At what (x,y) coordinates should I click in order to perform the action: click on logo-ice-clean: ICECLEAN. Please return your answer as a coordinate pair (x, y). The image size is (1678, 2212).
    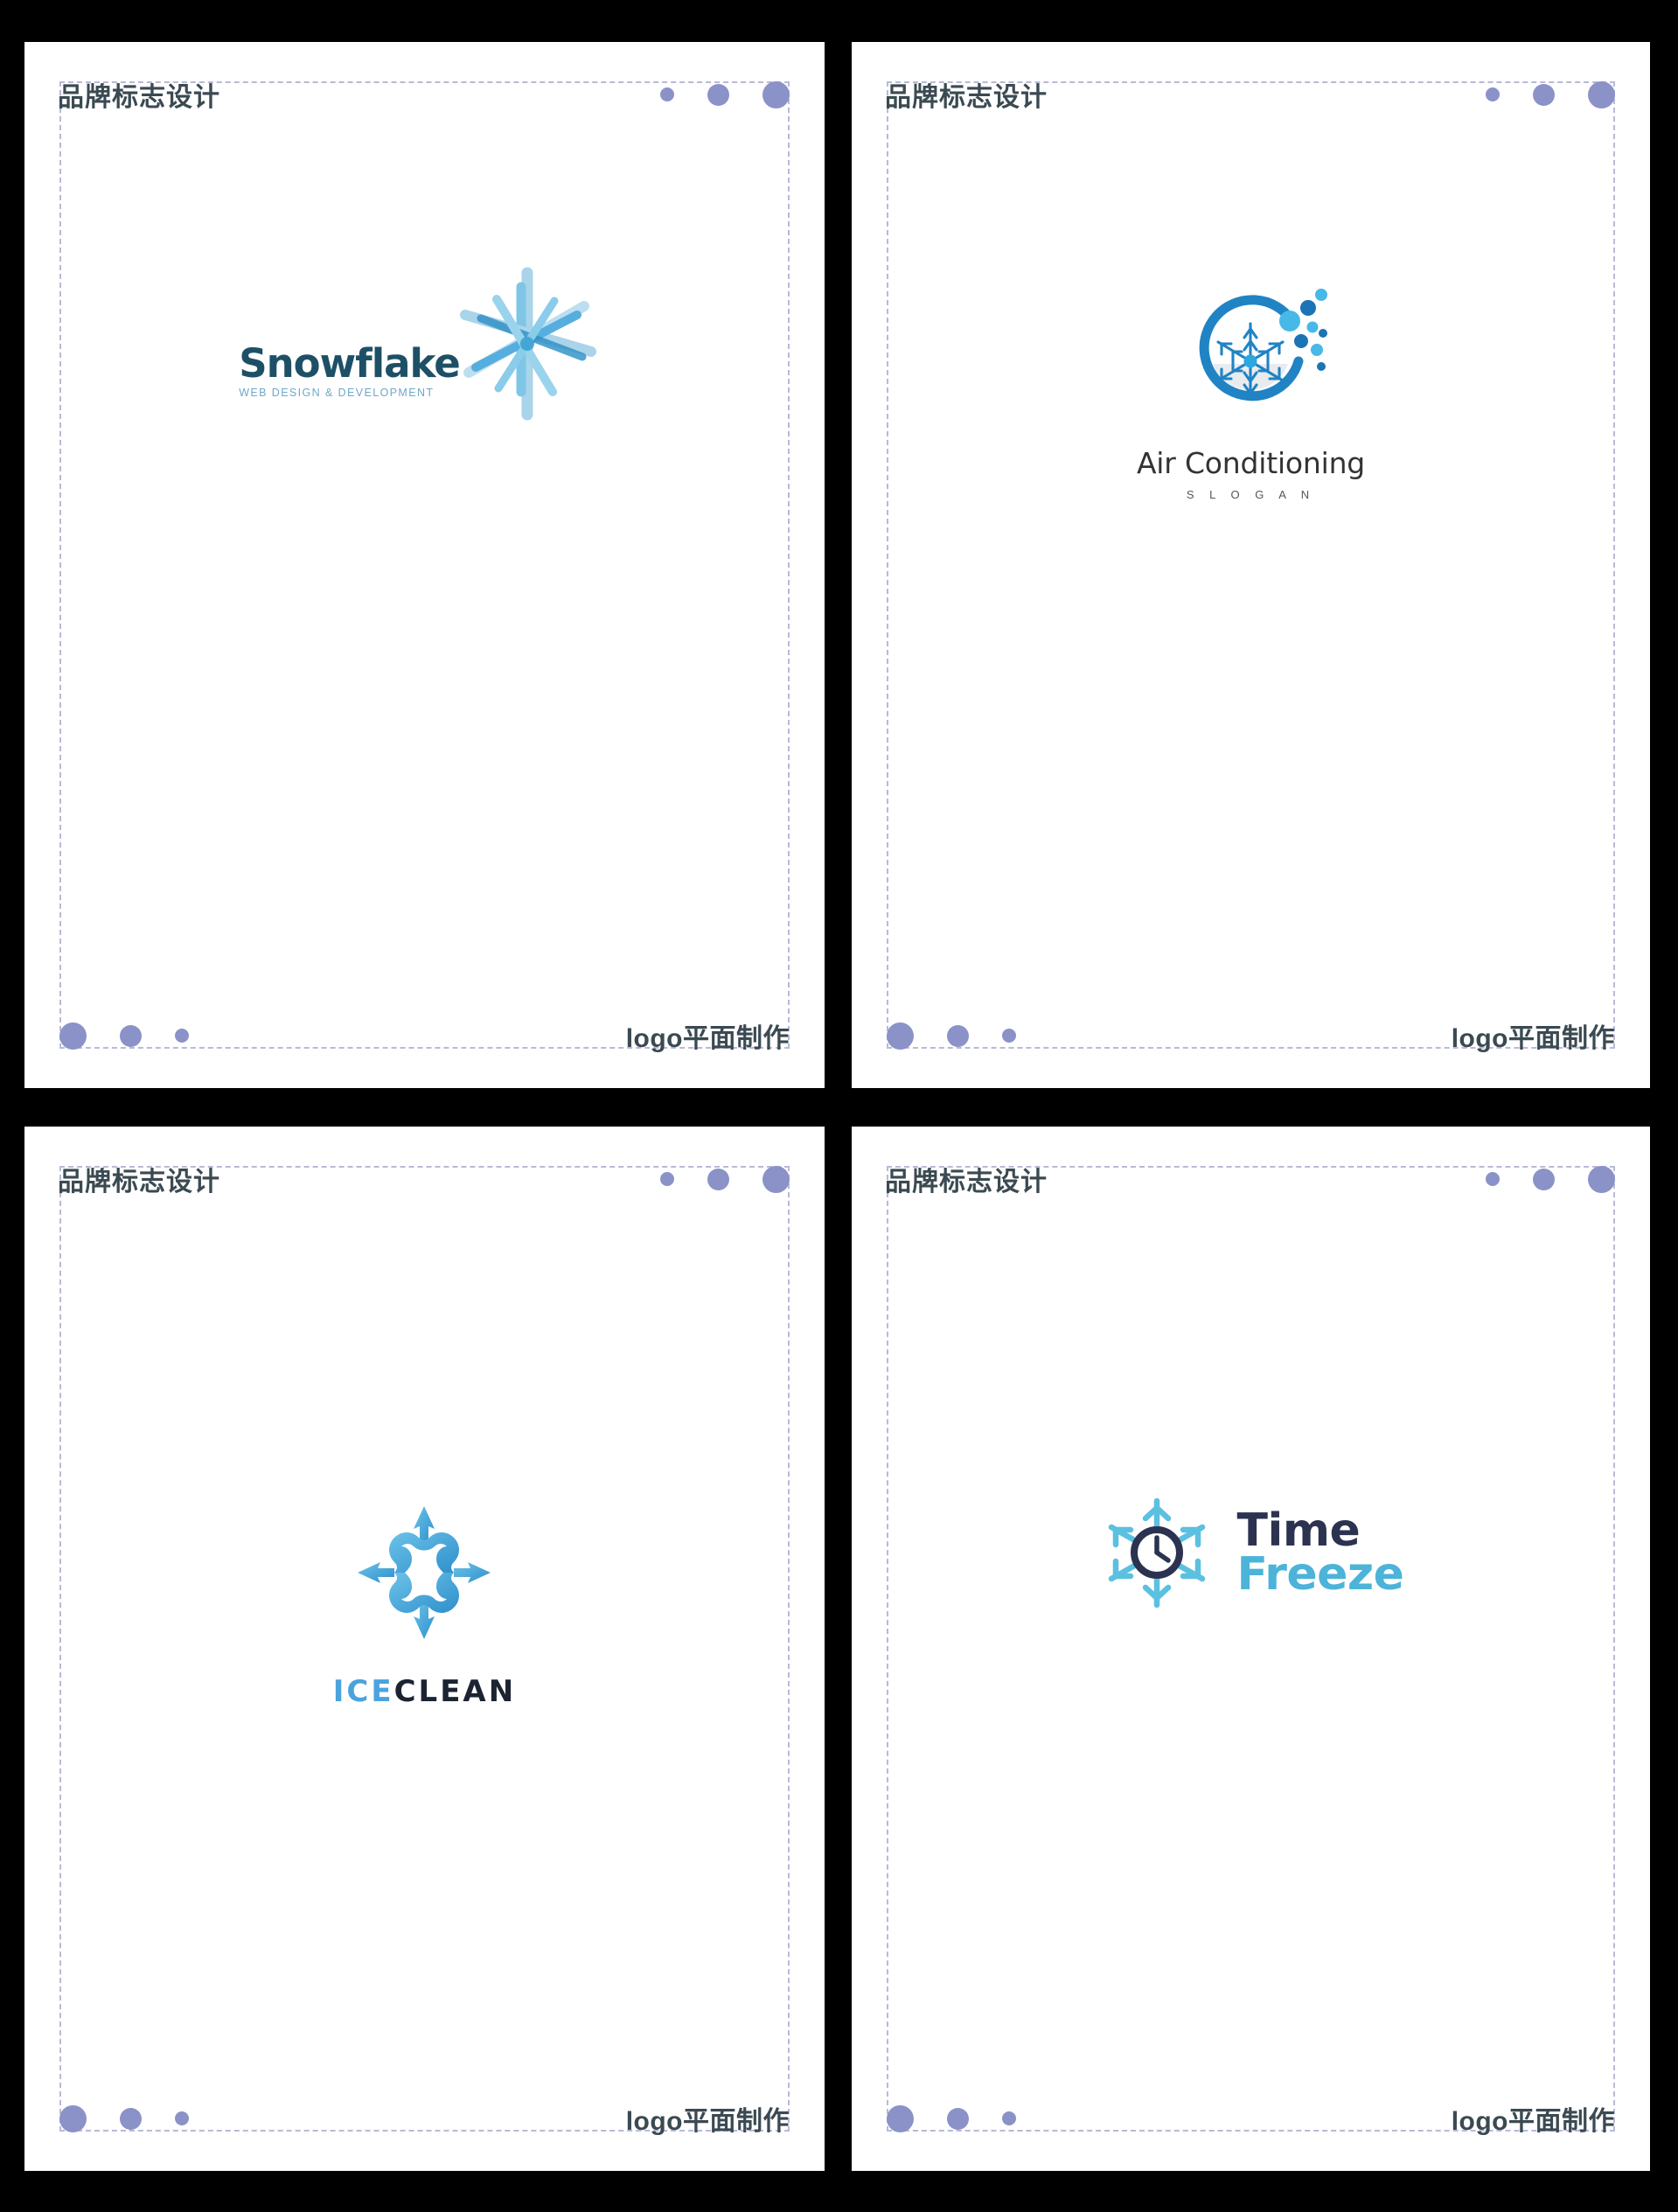
    Looking at the image, I should click on (424, 1601).